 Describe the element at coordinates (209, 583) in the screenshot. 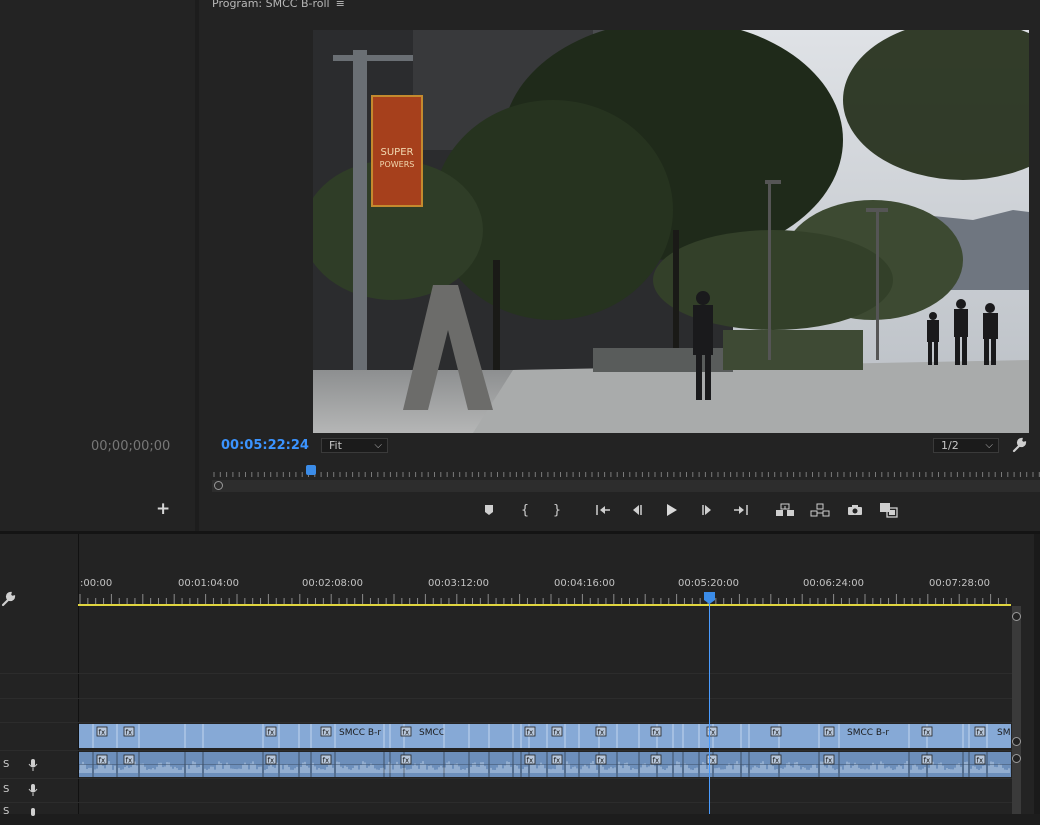

I see `ruler-label: 00:01:04:00` at that location.